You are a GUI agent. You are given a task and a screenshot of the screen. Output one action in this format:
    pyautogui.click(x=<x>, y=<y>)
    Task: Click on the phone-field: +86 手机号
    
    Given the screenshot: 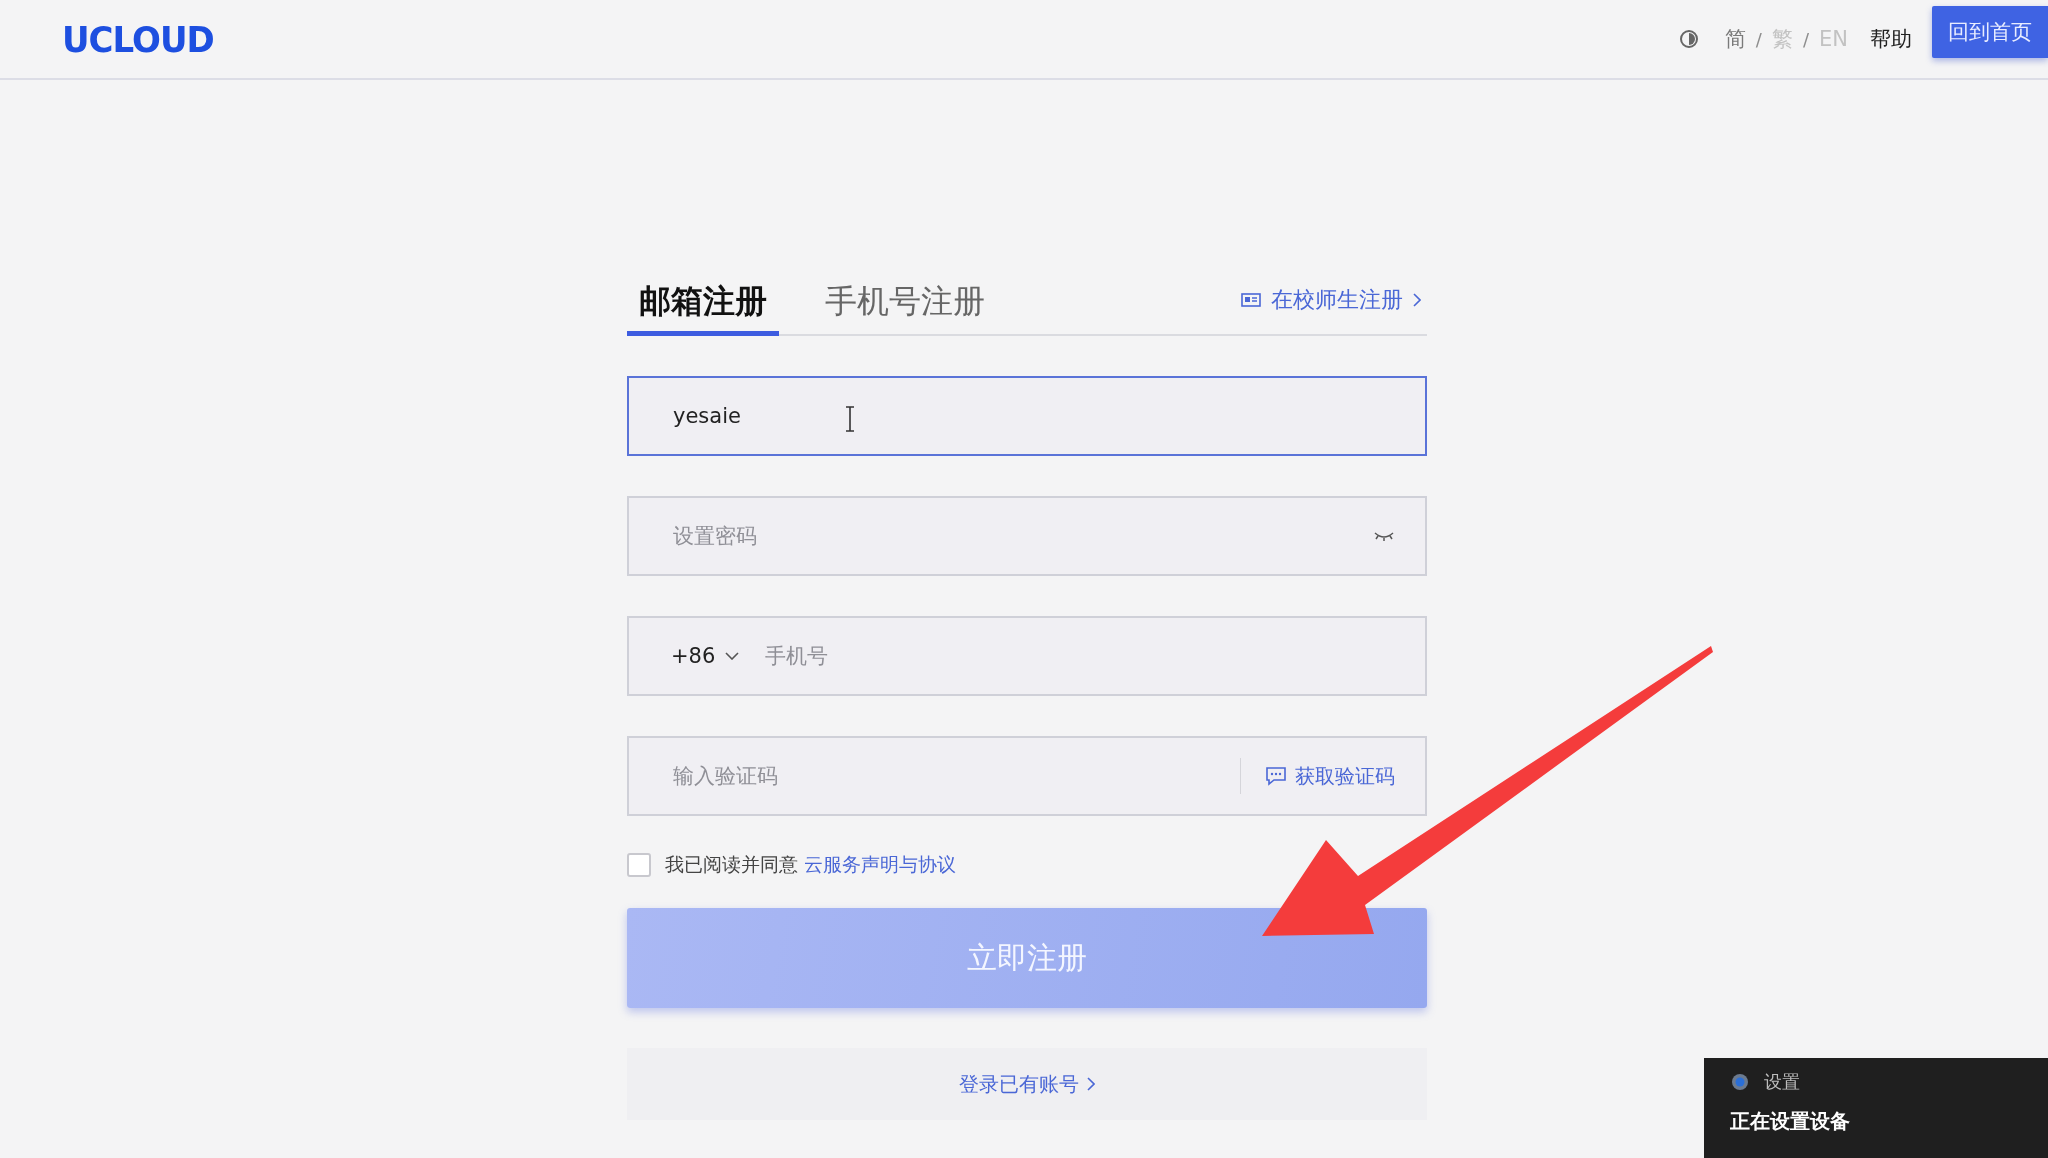 What is the action you would take?
    pyautogui.click(x=1027, y=656)
    